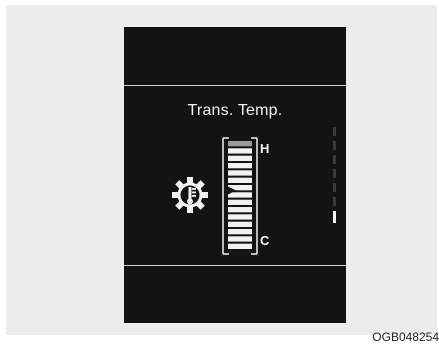  I want to click on low-label: C, so click(265, 240).